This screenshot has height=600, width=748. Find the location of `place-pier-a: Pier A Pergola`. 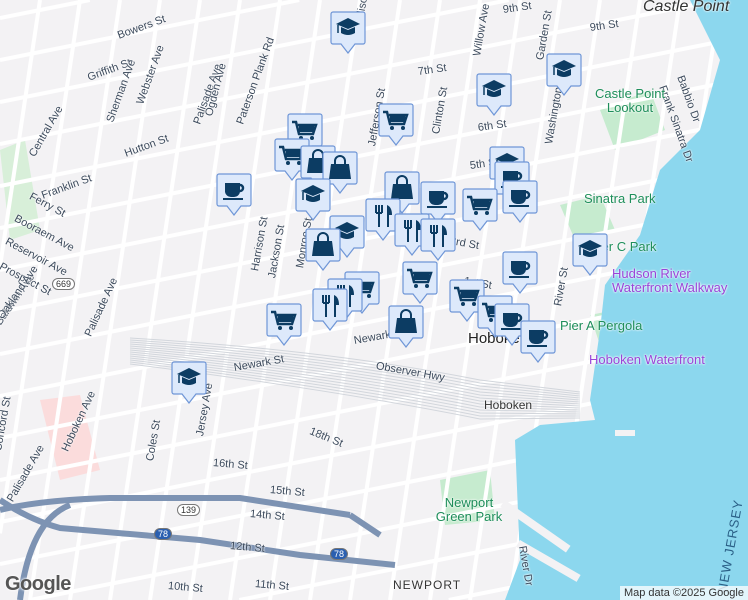

place-pier-a: Pier A Pergola is located at coordinates (601, 325).